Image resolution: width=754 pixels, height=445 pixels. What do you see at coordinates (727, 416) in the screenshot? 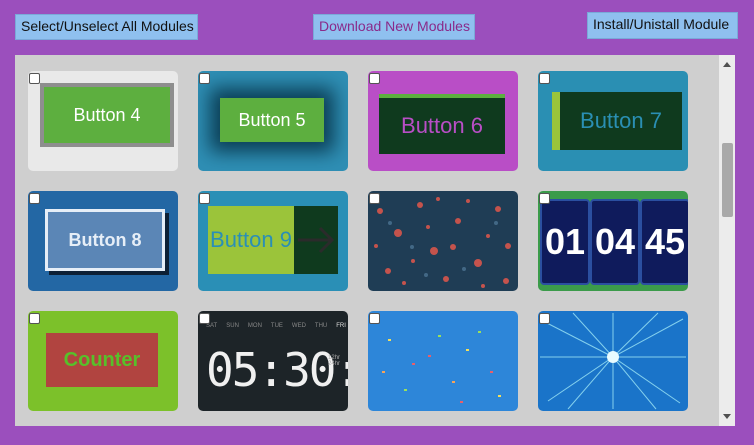
I see `scroll-down-icon` at bounding box center [727, 416].